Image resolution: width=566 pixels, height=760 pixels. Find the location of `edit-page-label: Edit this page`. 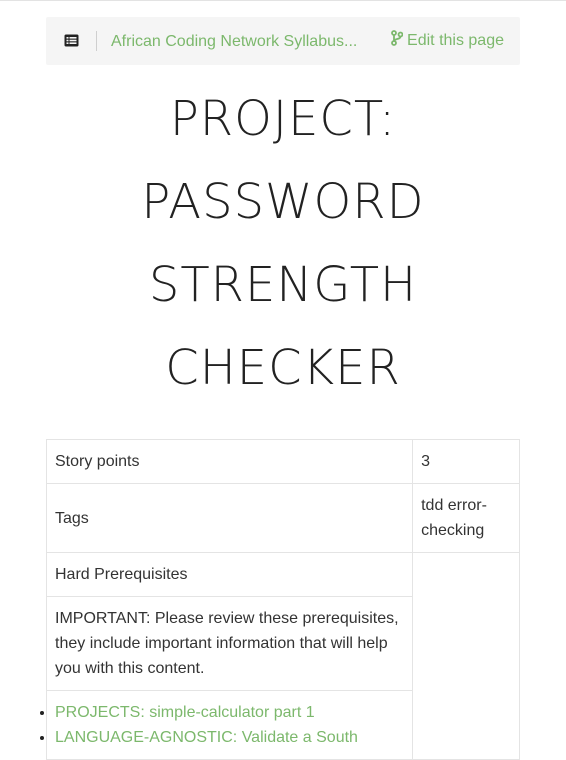

edit-page-label: Edit this page is located at coordinates (455, 40).